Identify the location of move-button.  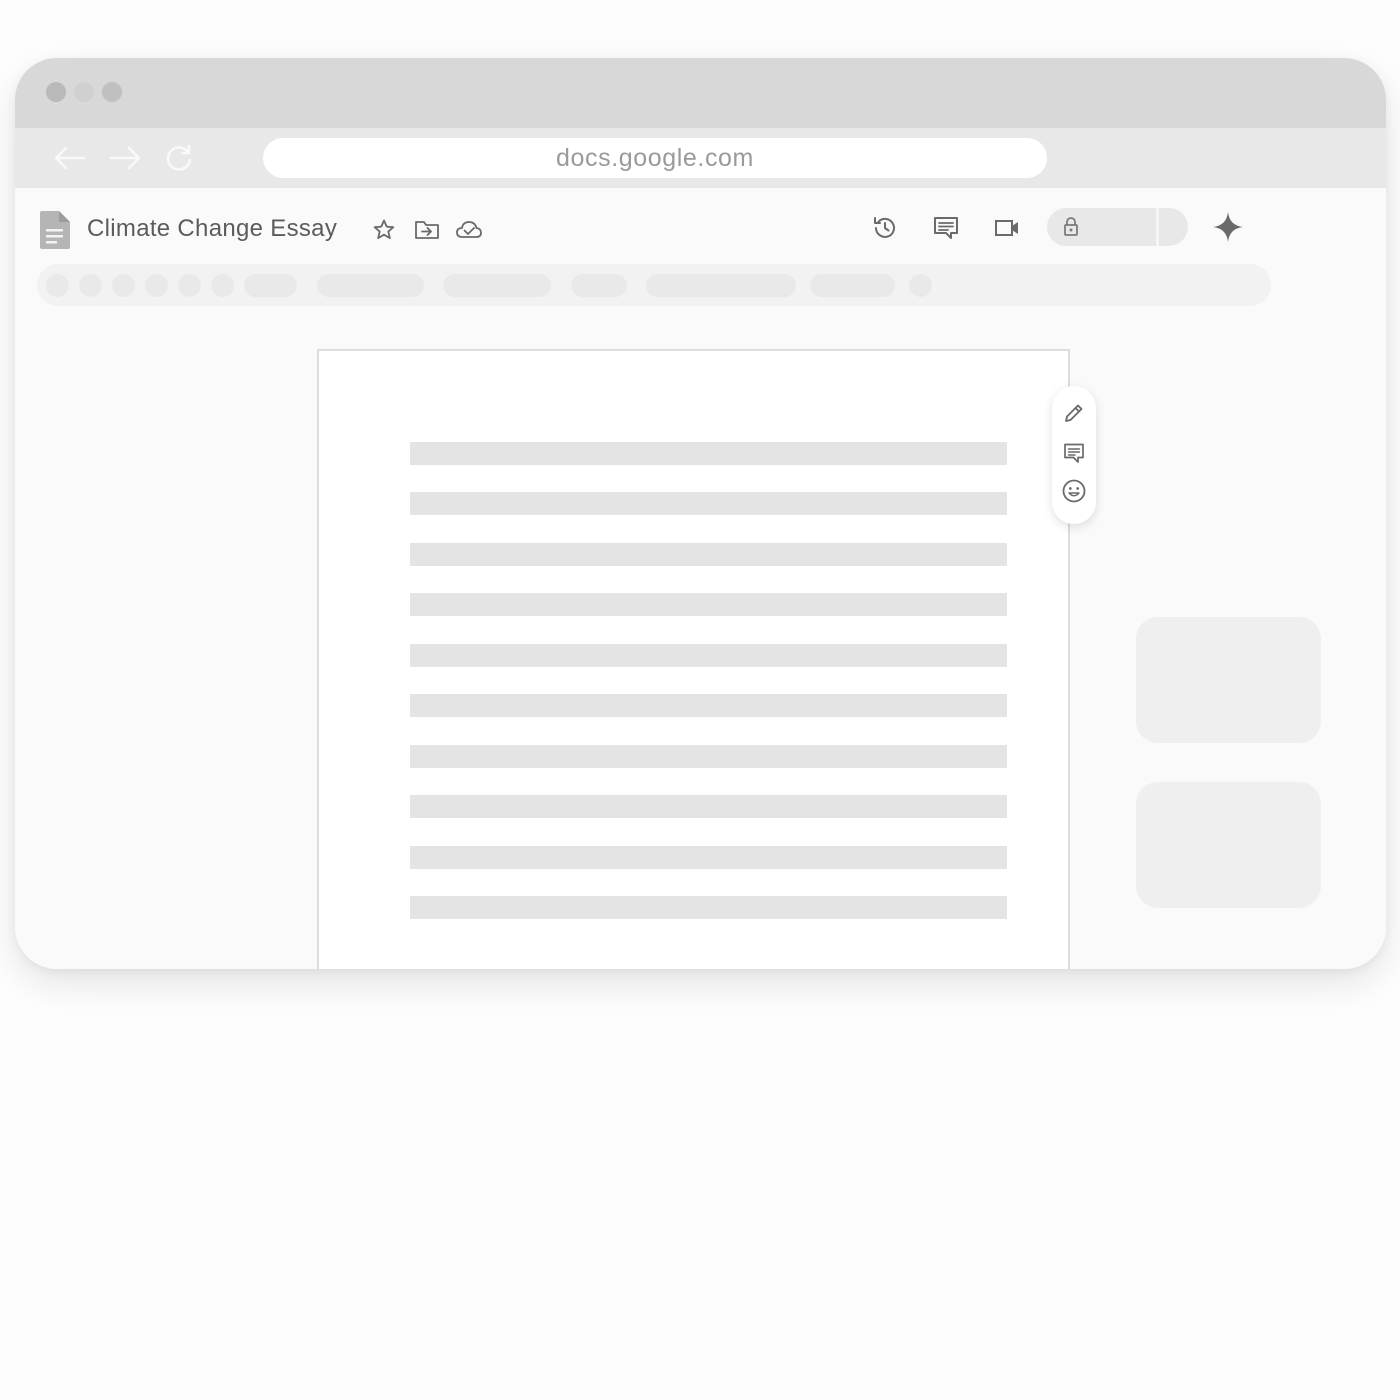
(427, 230).